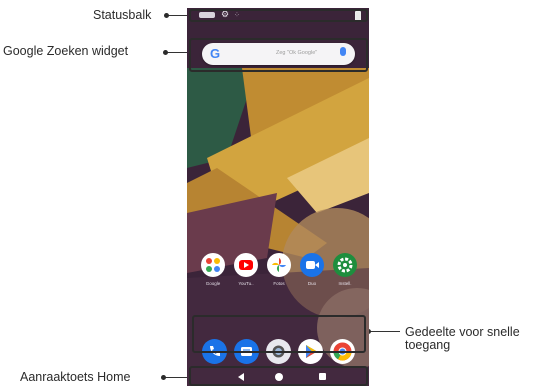 This screenshot has width=543, height=386. Describe the element at coordinates (345, 283) in the screenshot. I see `app-label: Instell.` at that location.